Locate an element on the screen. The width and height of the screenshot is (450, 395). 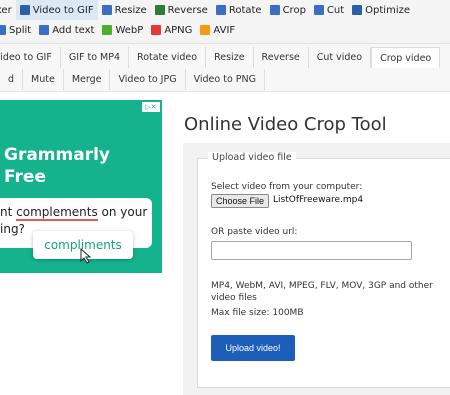
avif-icon is located at coordinates (205, 30).